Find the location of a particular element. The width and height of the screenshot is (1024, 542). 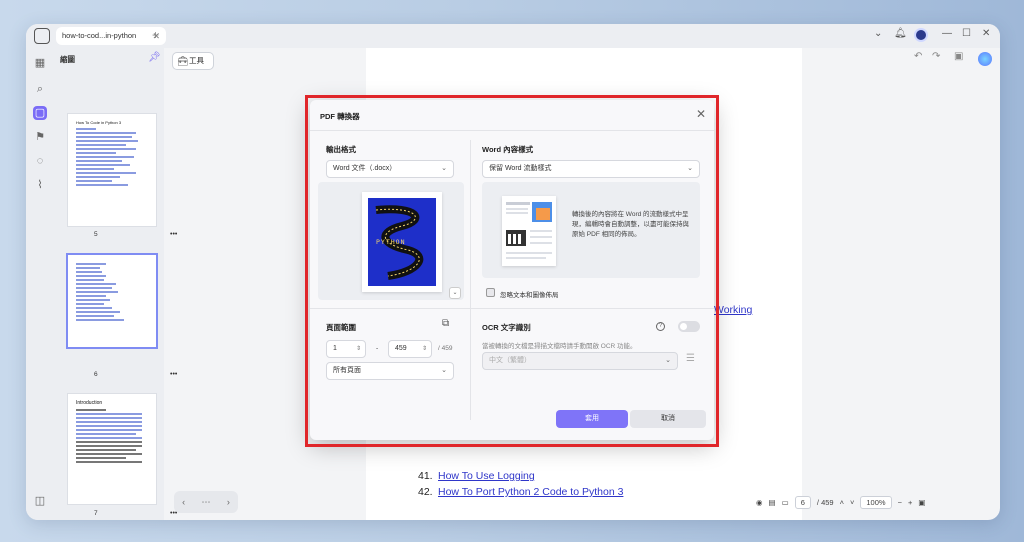

document-tab: how-to-cod...in-python ✕ is located at coordinates (111, 36).